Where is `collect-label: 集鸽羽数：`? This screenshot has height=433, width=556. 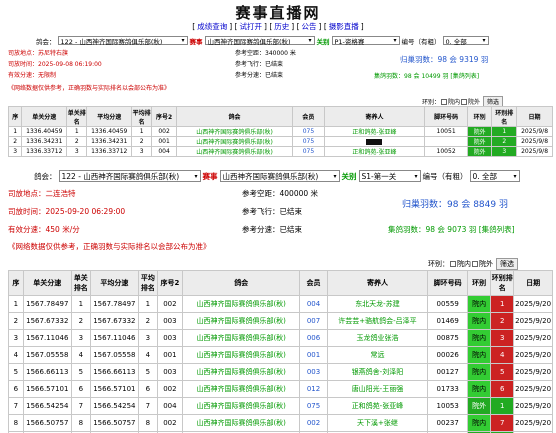
collect-label: 集鸽羽数： is located at coordinates (389, 76).